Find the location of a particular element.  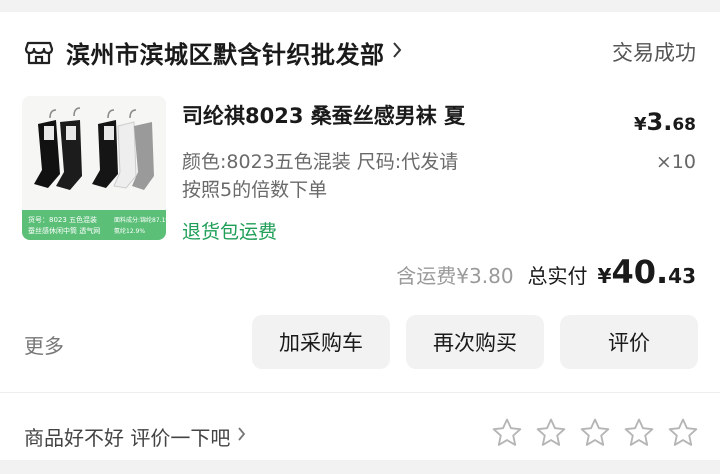

product-title: 司纶祺8023 桑蚕丝感男袜 夏 is located at coordinates (372, 115).